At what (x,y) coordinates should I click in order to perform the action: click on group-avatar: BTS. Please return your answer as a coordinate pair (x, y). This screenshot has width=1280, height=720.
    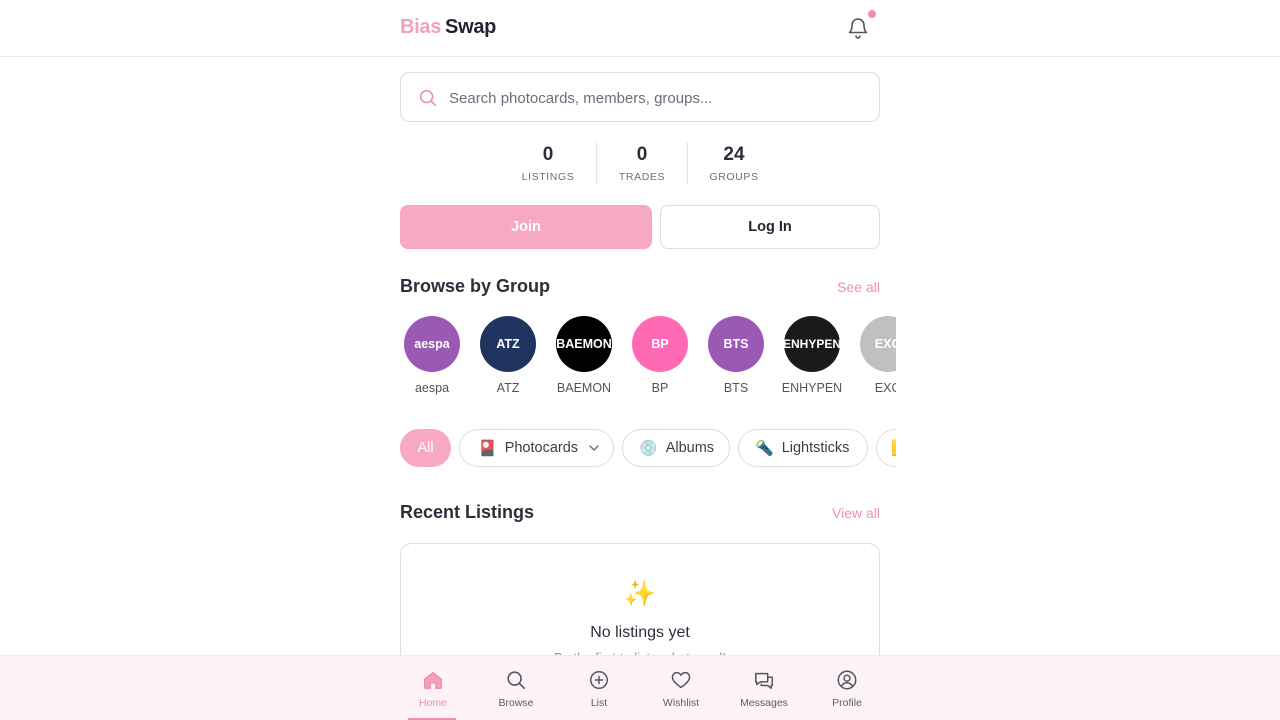
    Looking at the image, I should click on (736, 344).